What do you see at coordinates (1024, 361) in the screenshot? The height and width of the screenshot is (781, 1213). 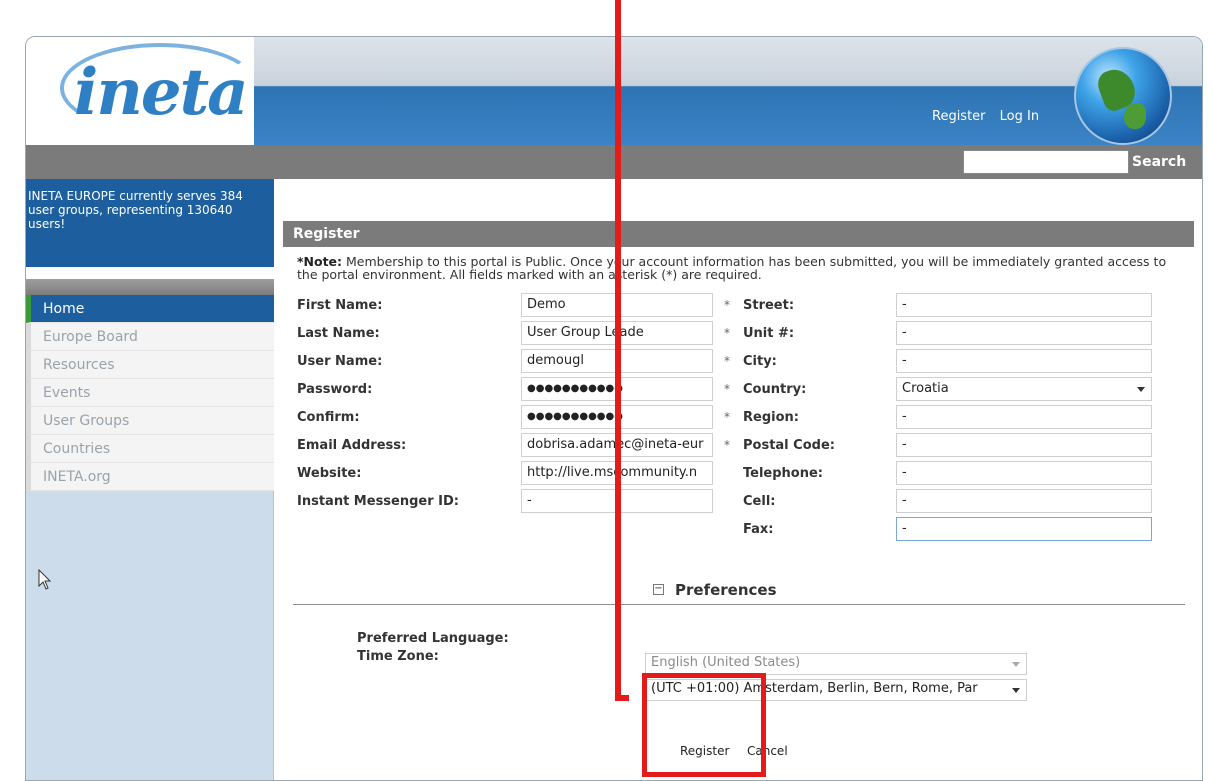 I see `city-field: -` at bounding box center [1024, 361].